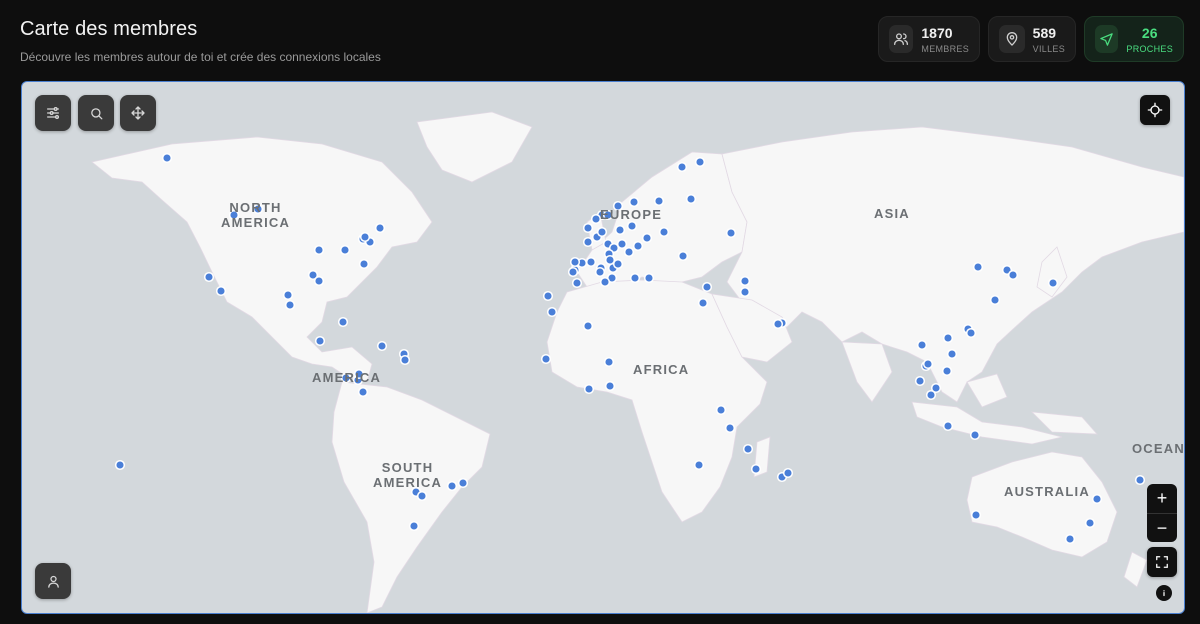 The height and width of the screenshot is (624, 1200). Describe the element at coordinates (1162, 499) in the screenshot. I see `zoom-in-button: +` at that location.